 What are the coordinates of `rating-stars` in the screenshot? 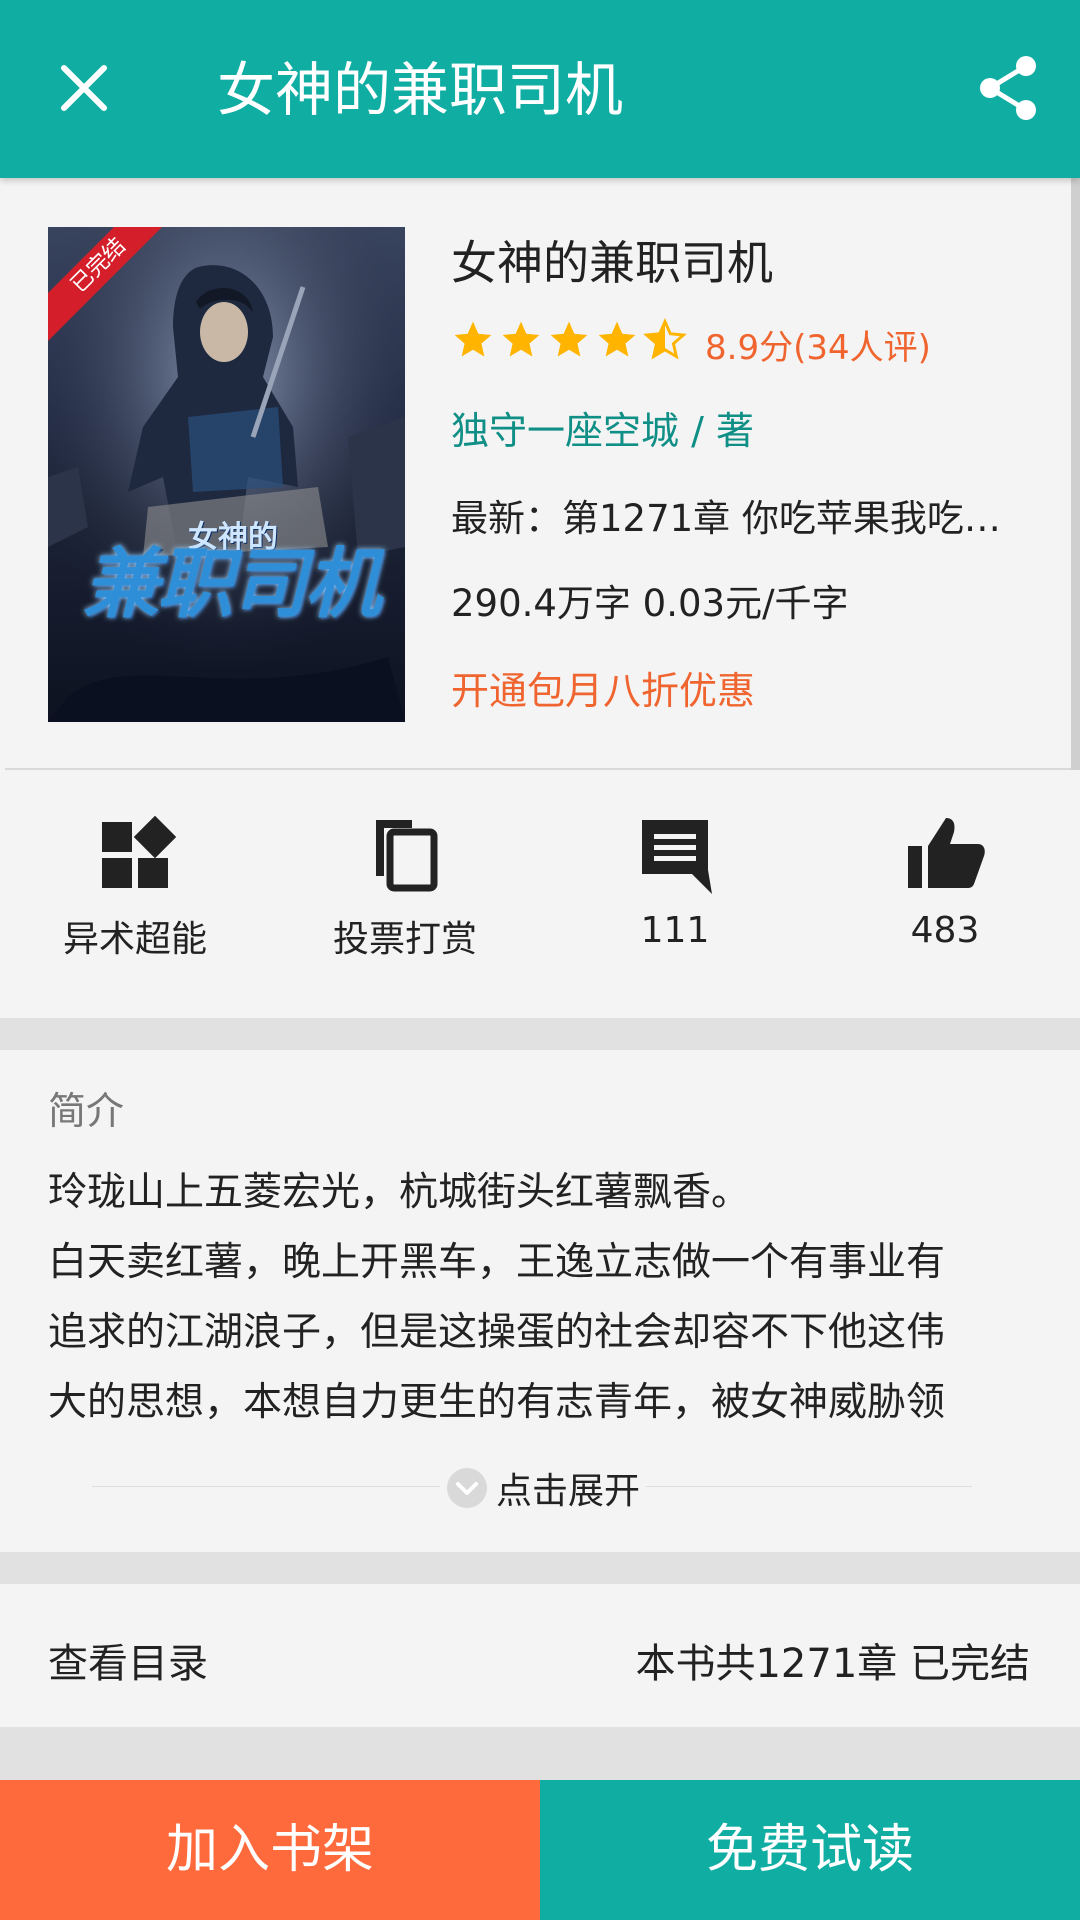 It's located at (569, 340).